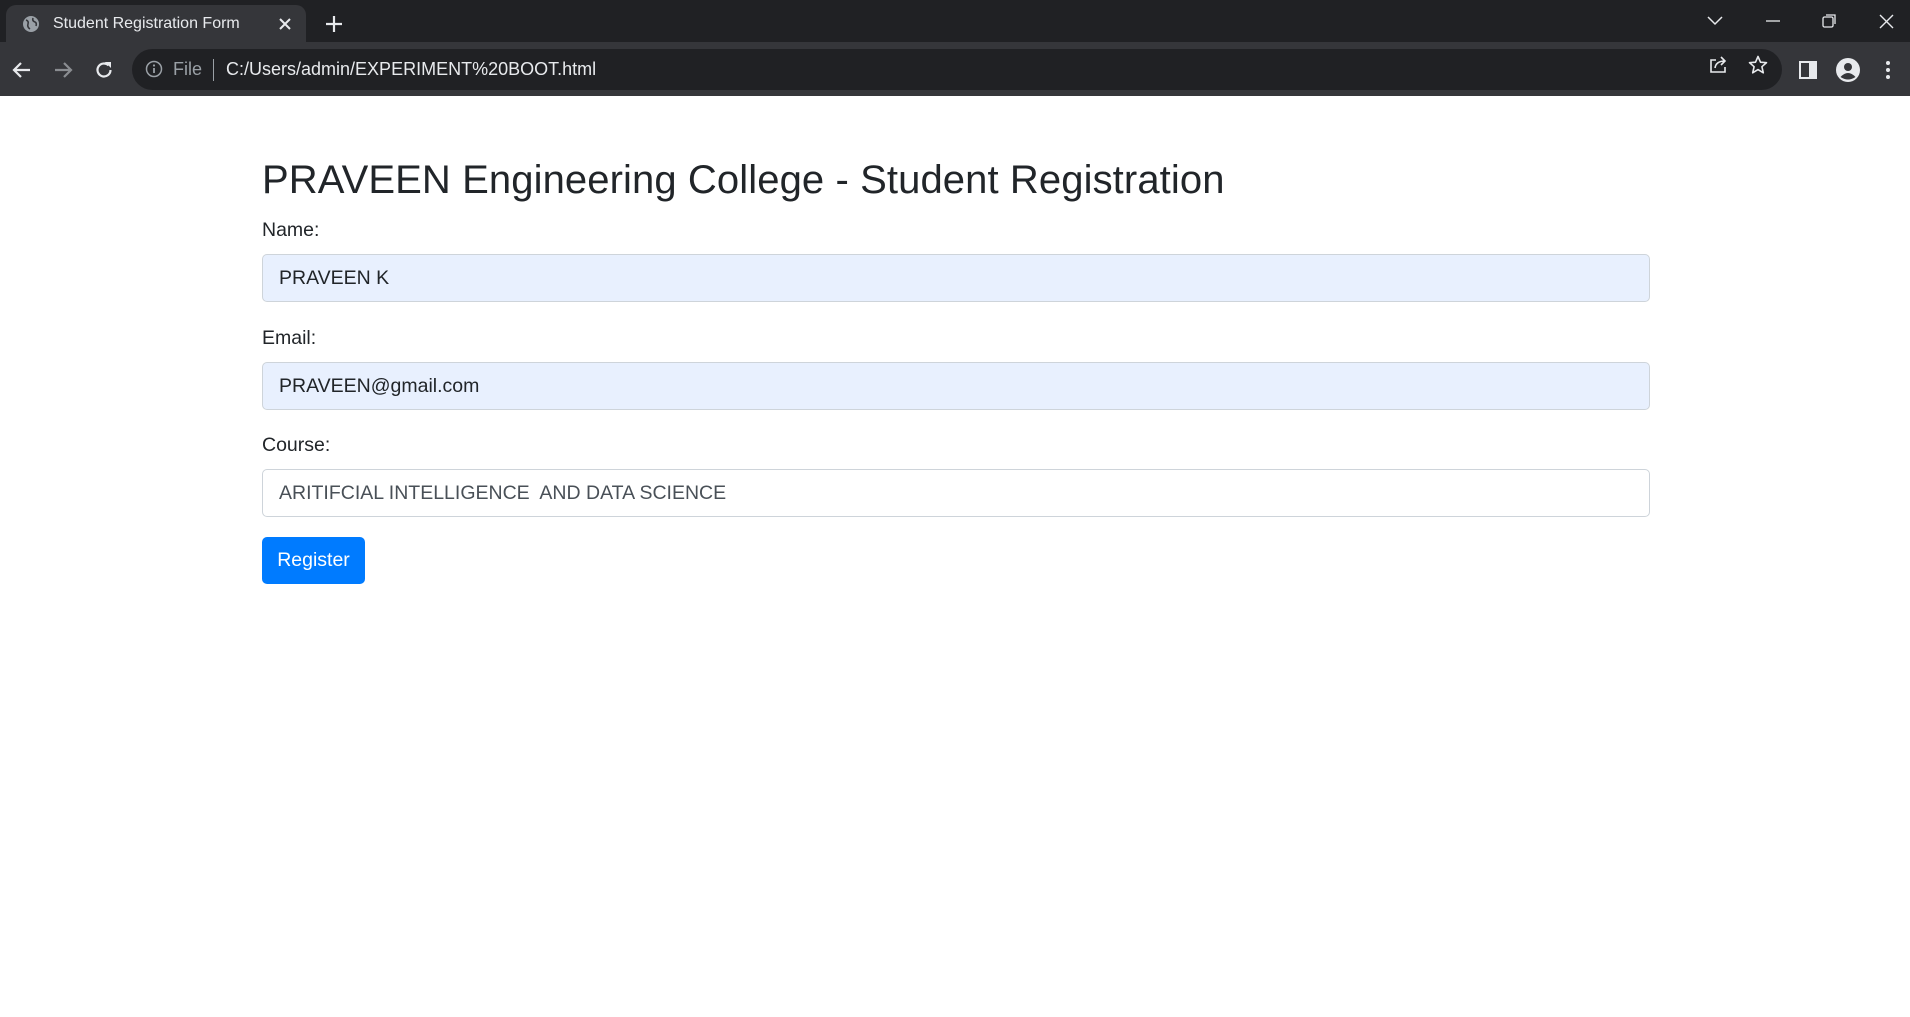  I want to click on name-label: Name:, so click(291, 230).